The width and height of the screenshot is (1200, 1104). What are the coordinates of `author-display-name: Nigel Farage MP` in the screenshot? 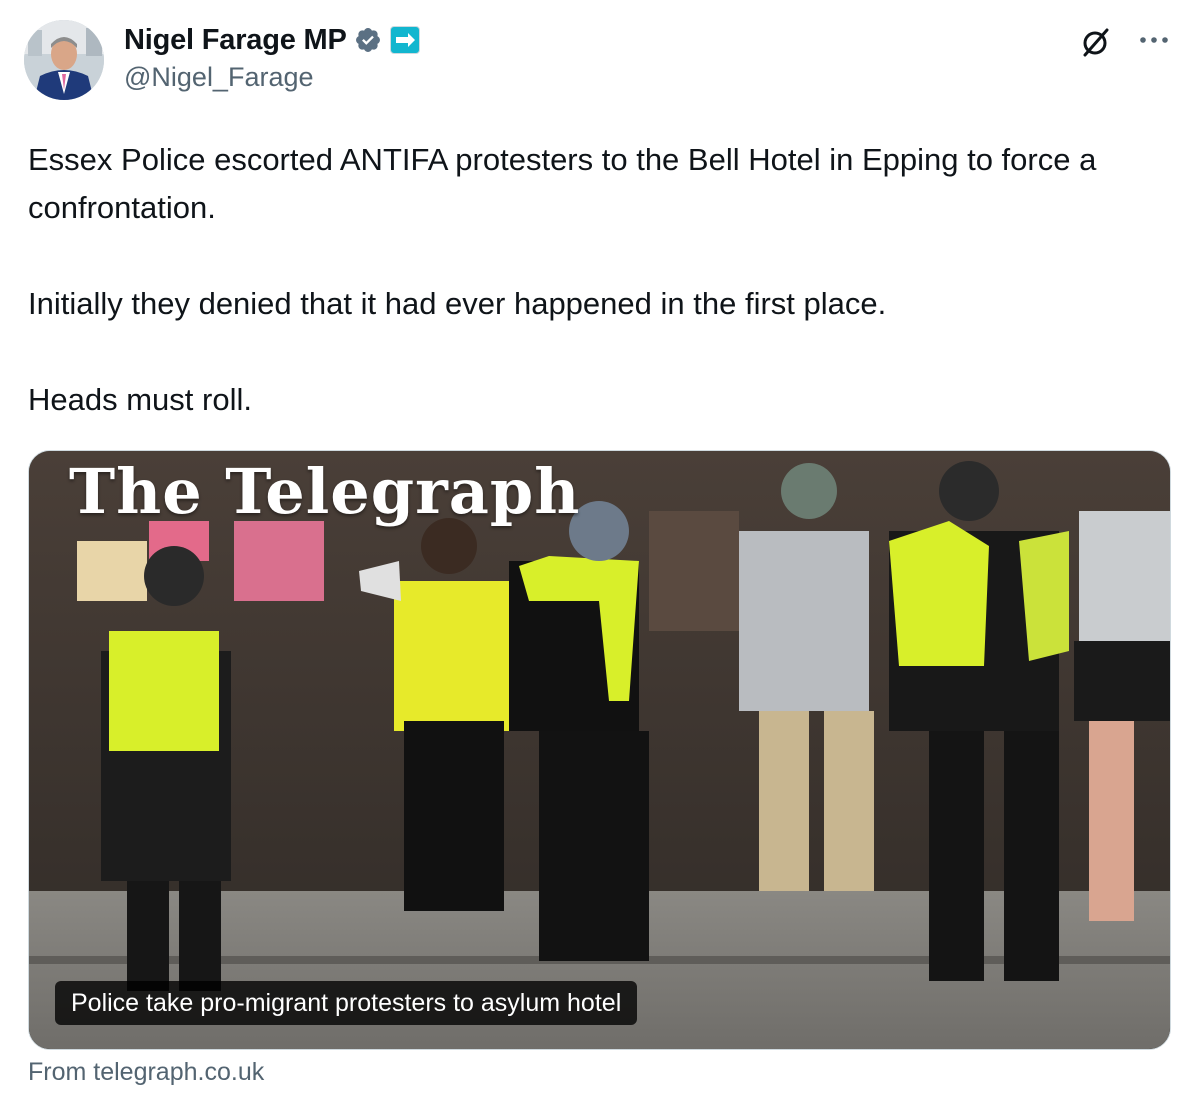 It's located at (235, 40).